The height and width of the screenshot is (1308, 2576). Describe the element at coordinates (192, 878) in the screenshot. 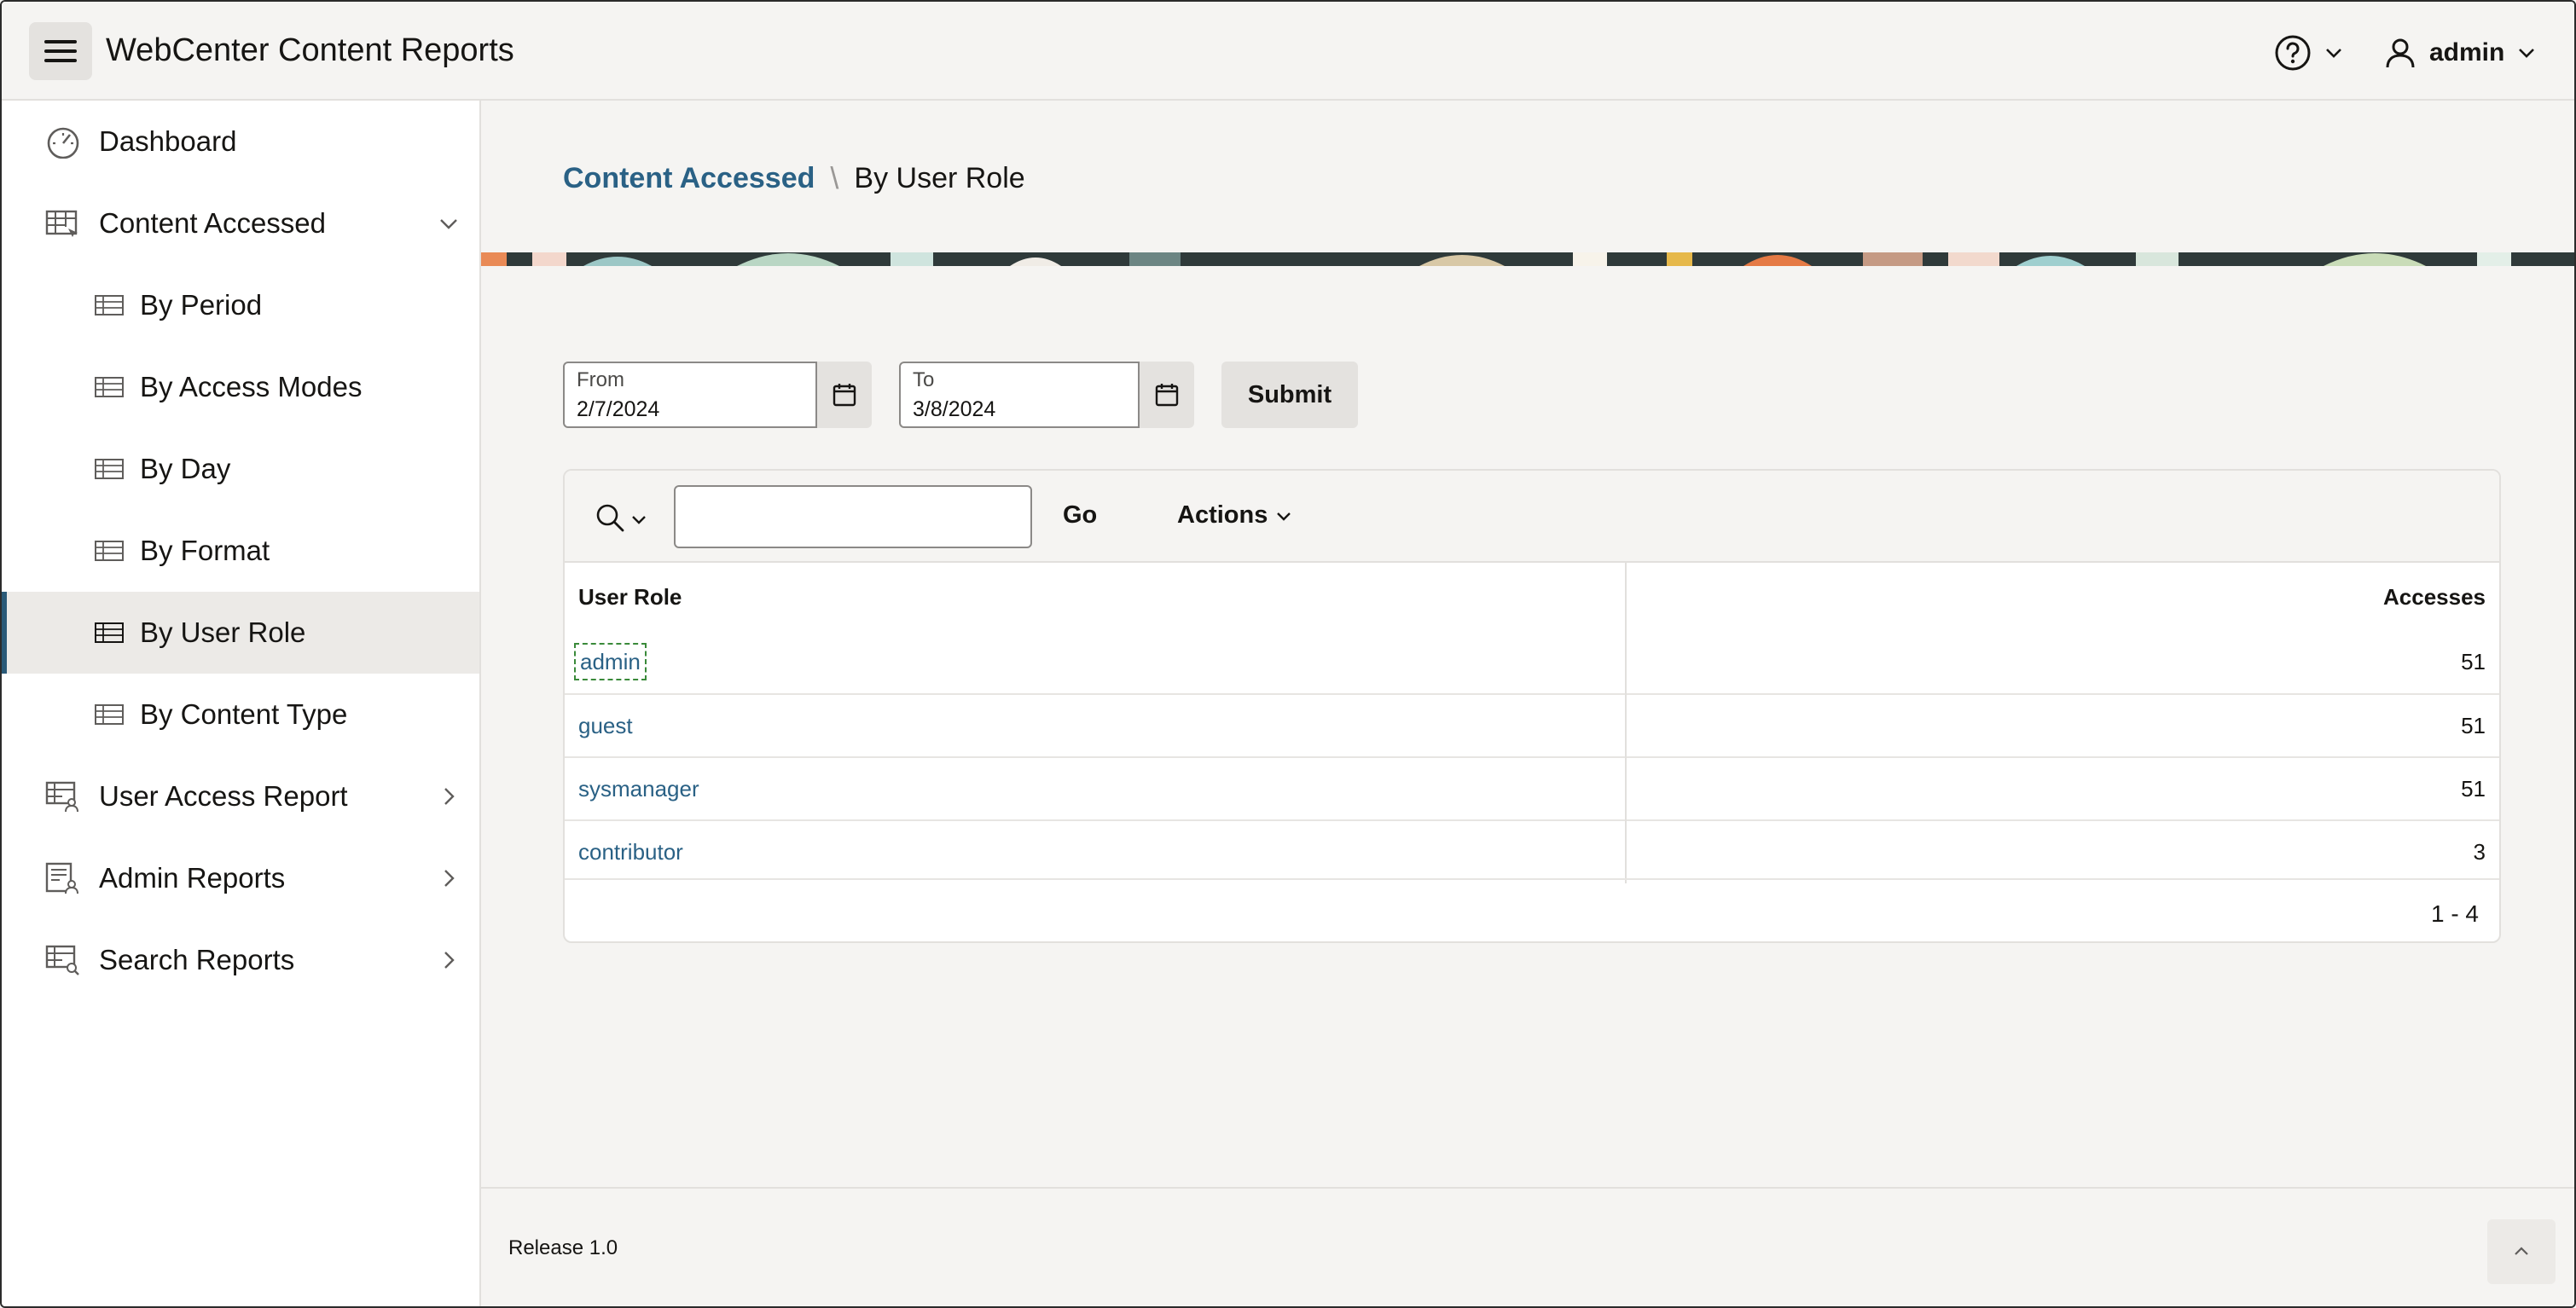

I see `sidebar-item-label: Admin Reports` at that location.